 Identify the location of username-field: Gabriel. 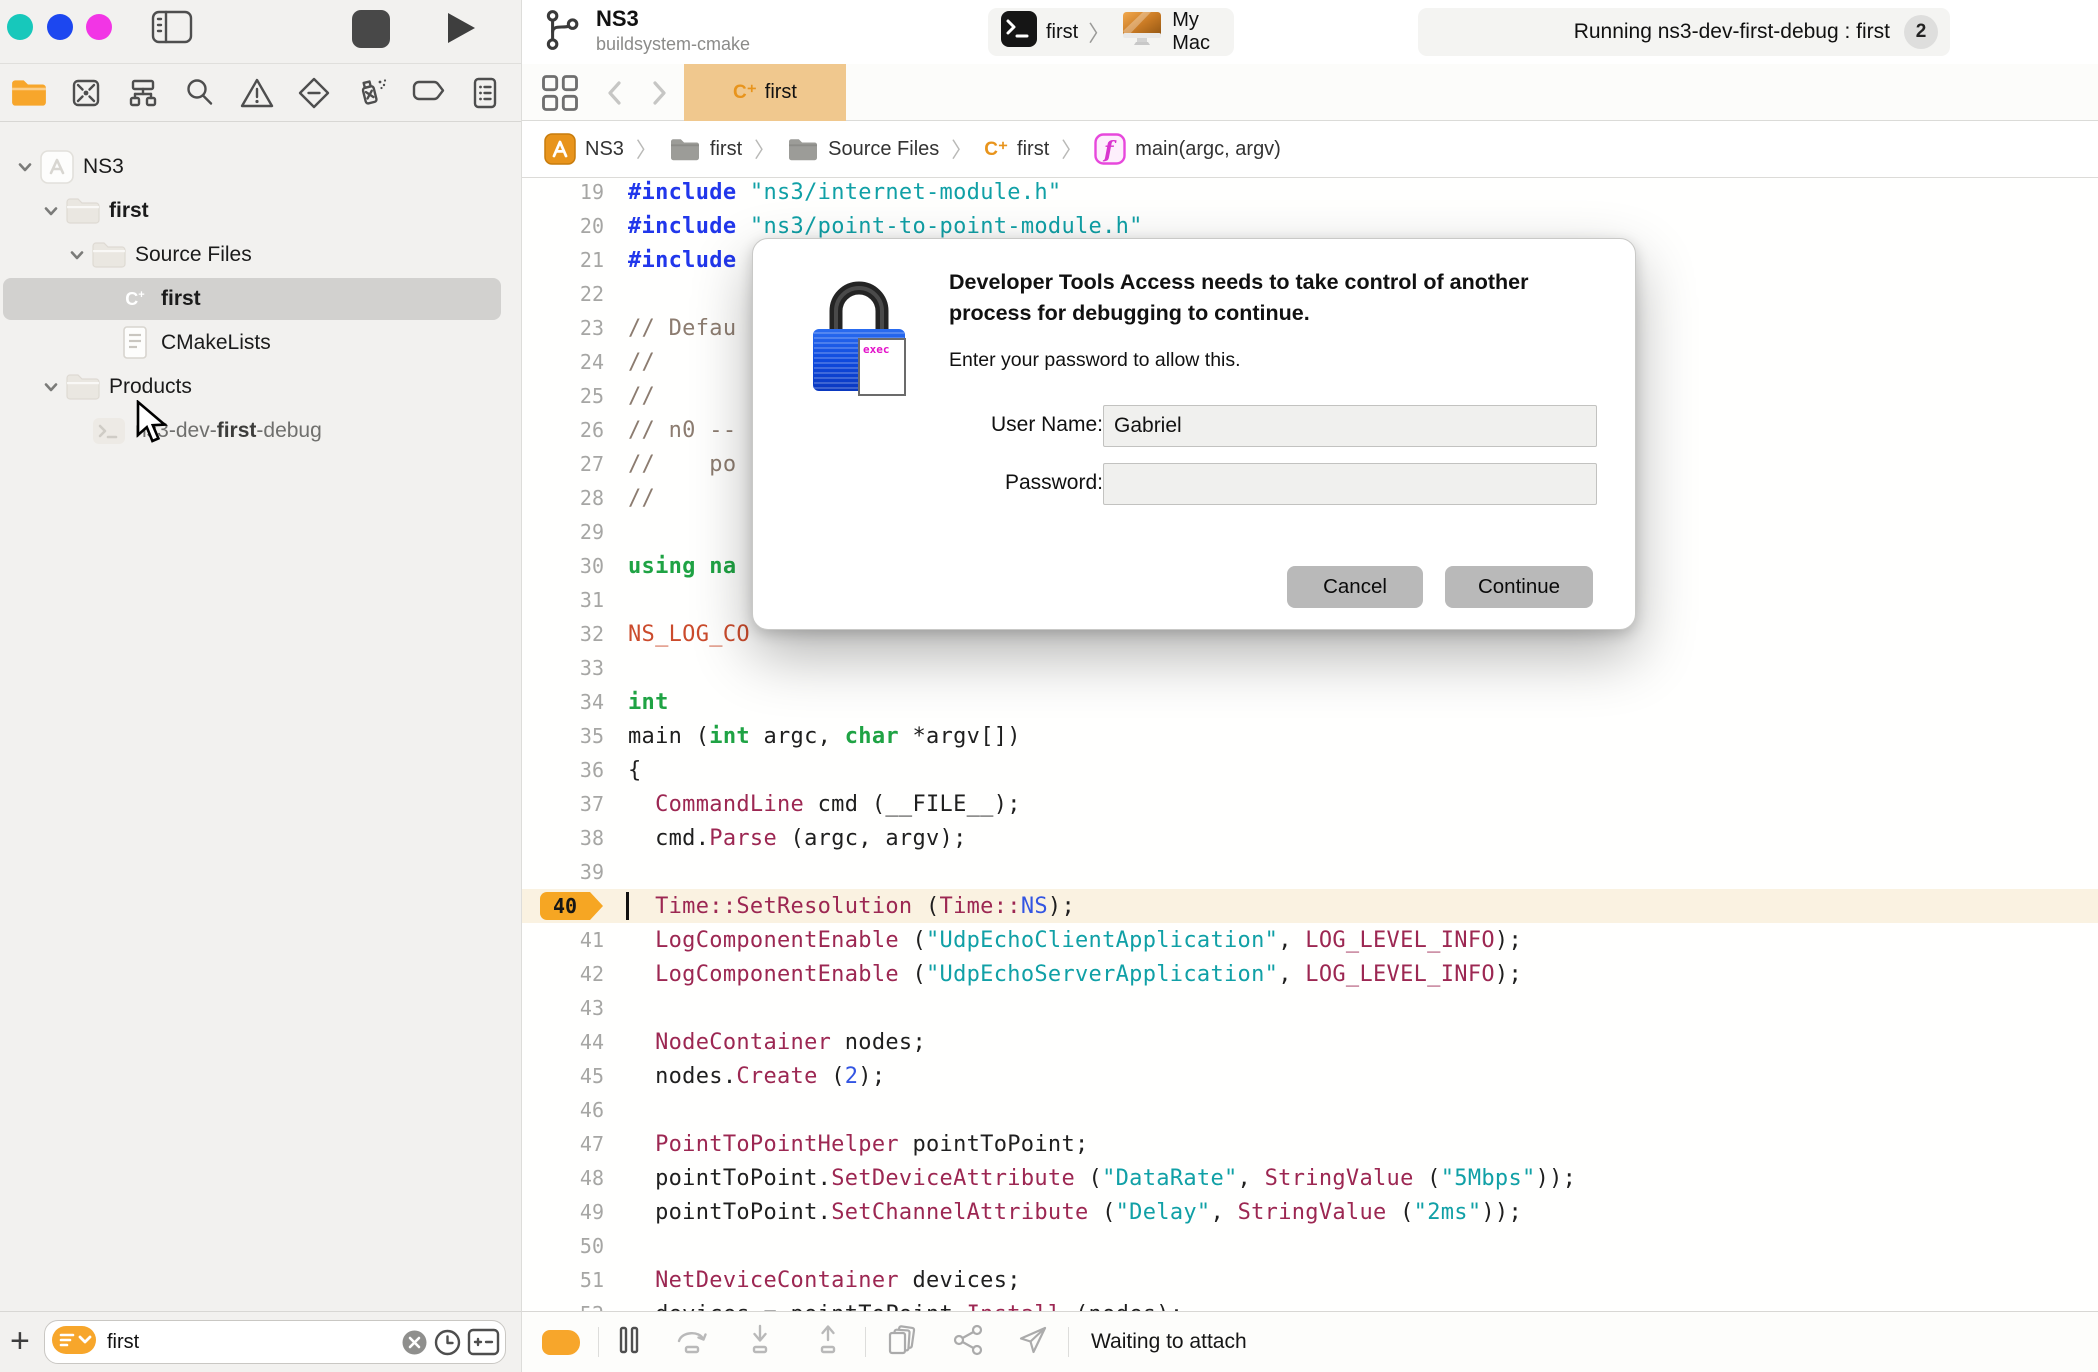
(1350, 426).